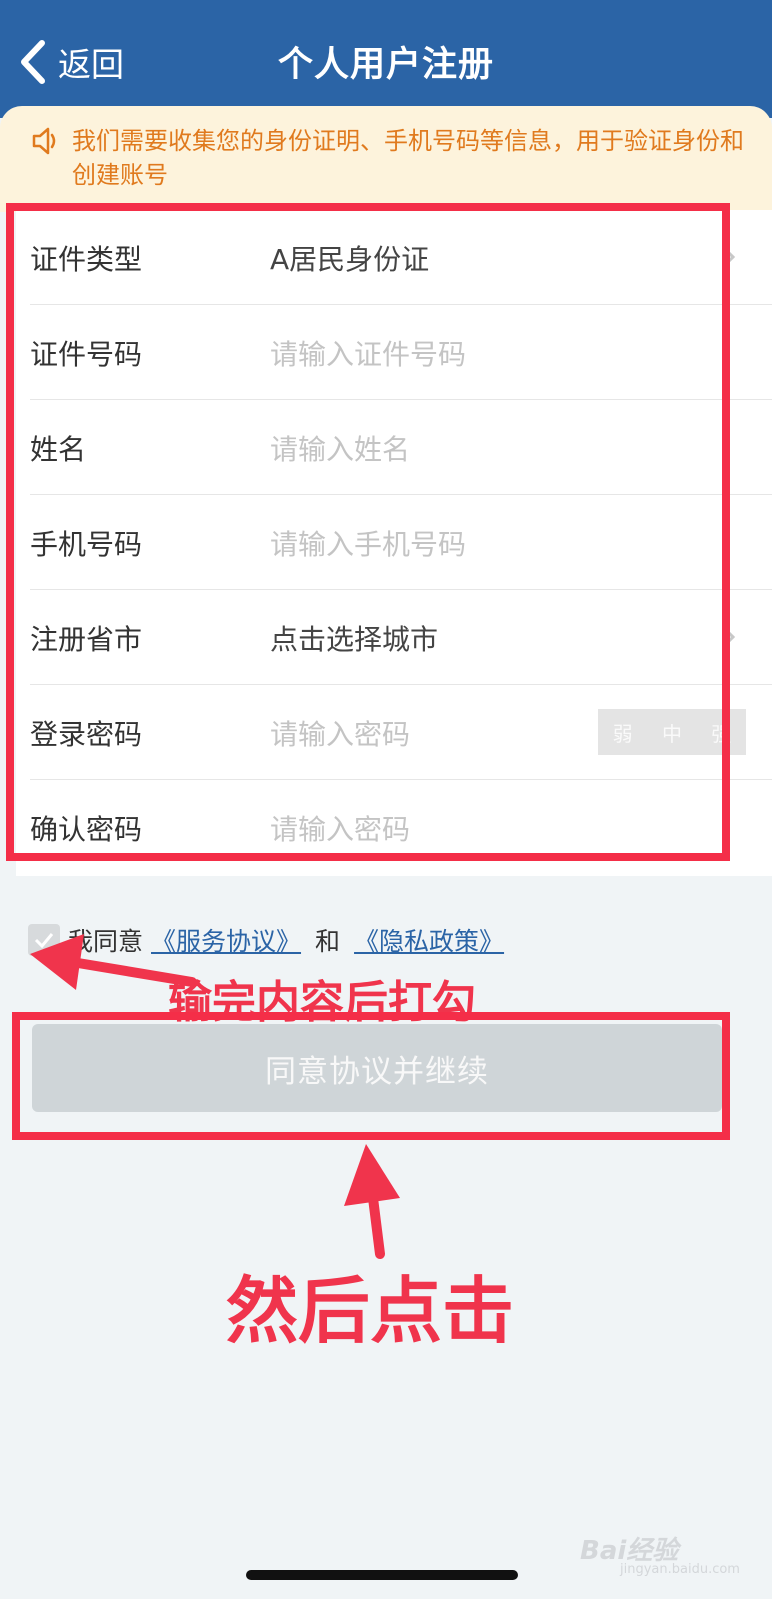  I want to click on notice-text: 我们需要收集您的身份证明、手机号码等信息，用于验证身份和创建账号, so click(408, 158).